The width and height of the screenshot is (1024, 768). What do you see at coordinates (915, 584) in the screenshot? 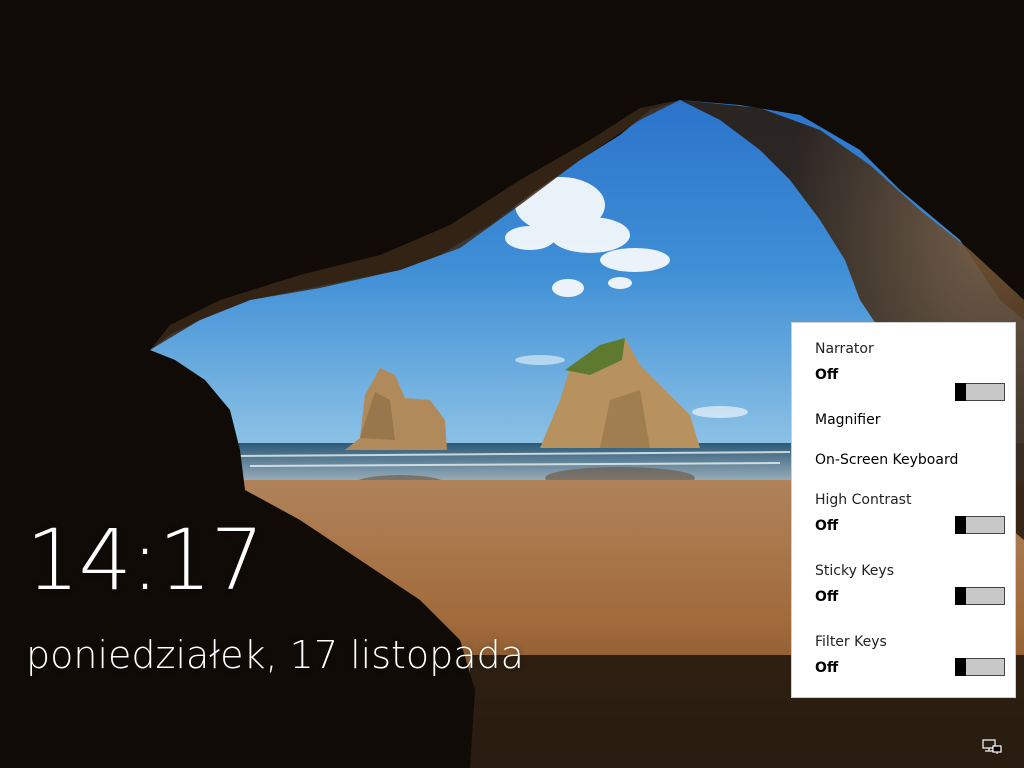
I see `sticky-keys-option: Sticky Keys Off` at bounding box center [915, 584].